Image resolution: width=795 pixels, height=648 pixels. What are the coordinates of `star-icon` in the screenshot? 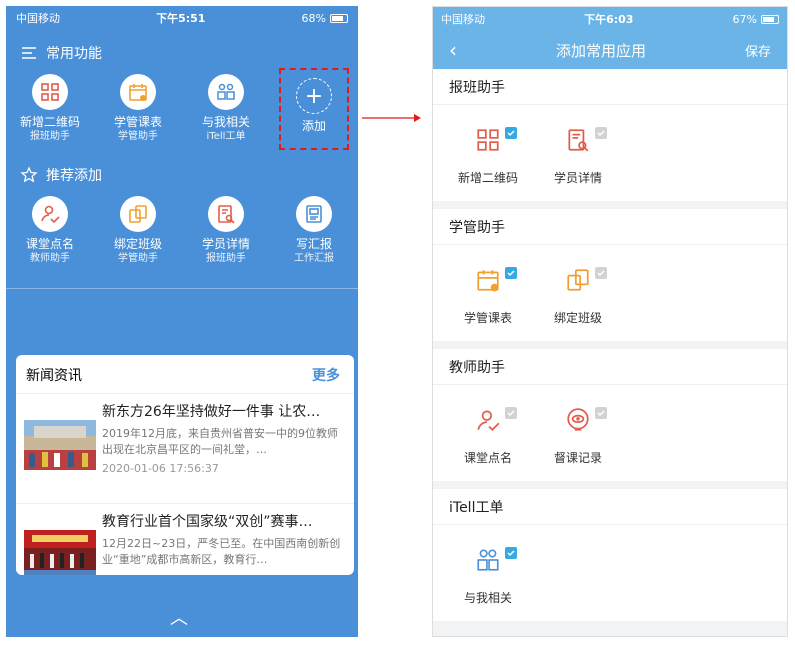 It's located at (29, 174).